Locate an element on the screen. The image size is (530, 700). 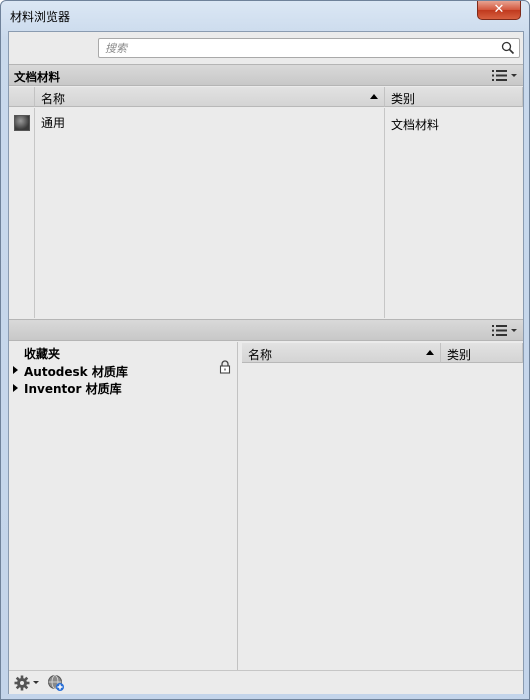
search-row is located at coordinates (266, 48).